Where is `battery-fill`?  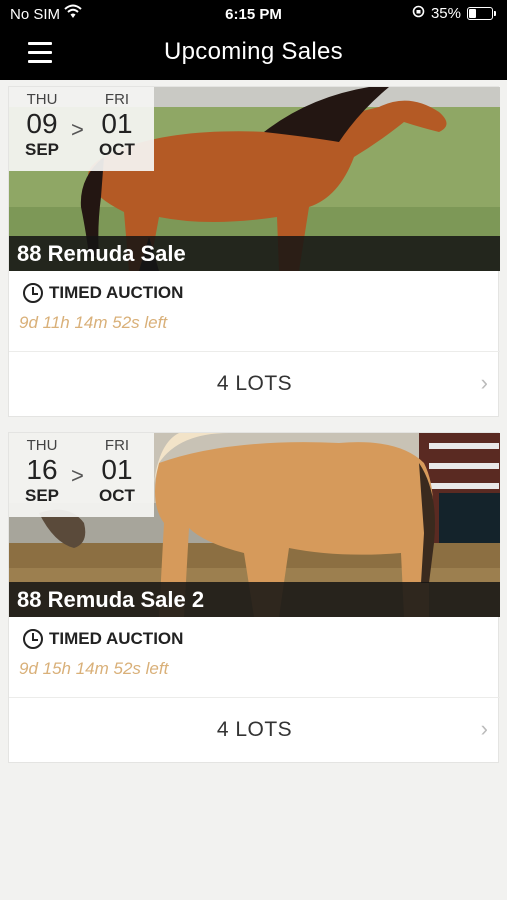
battery-fill is located at coordinates (473, 13).